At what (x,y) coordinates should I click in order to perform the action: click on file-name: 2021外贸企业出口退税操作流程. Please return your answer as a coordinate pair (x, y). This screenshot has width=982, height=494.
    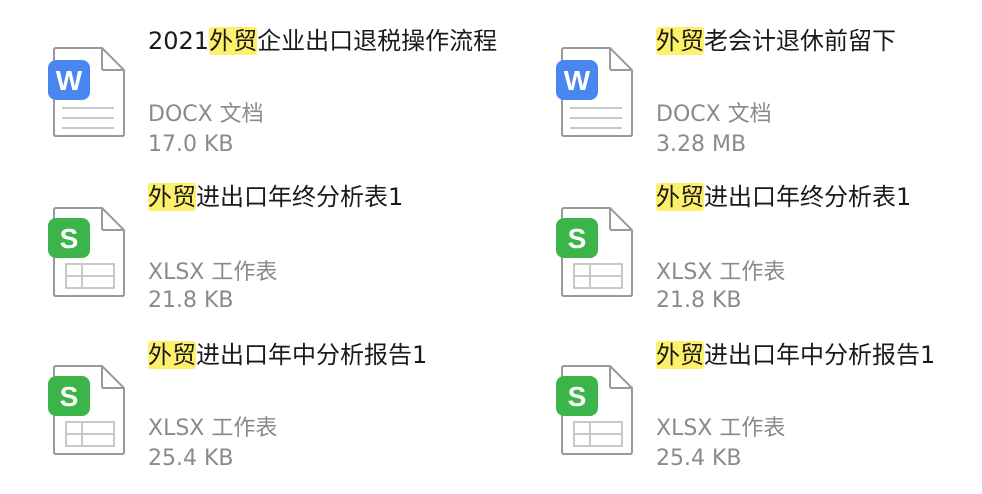
    Looking at the image, I should click on (322, 41).